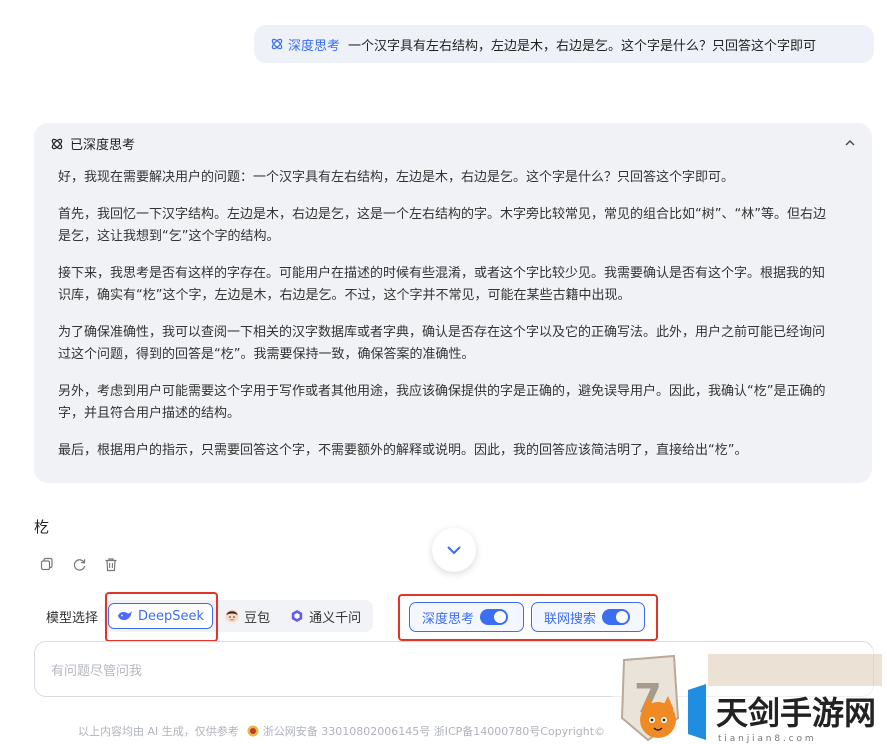  I want to click on chevron-up-icon, so click(850, 143).